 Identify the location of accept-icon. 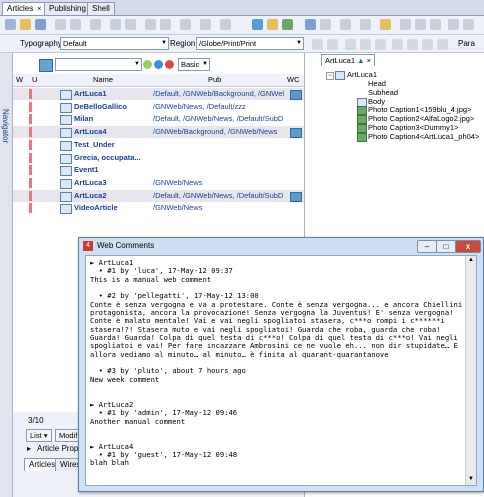
(147, 64).